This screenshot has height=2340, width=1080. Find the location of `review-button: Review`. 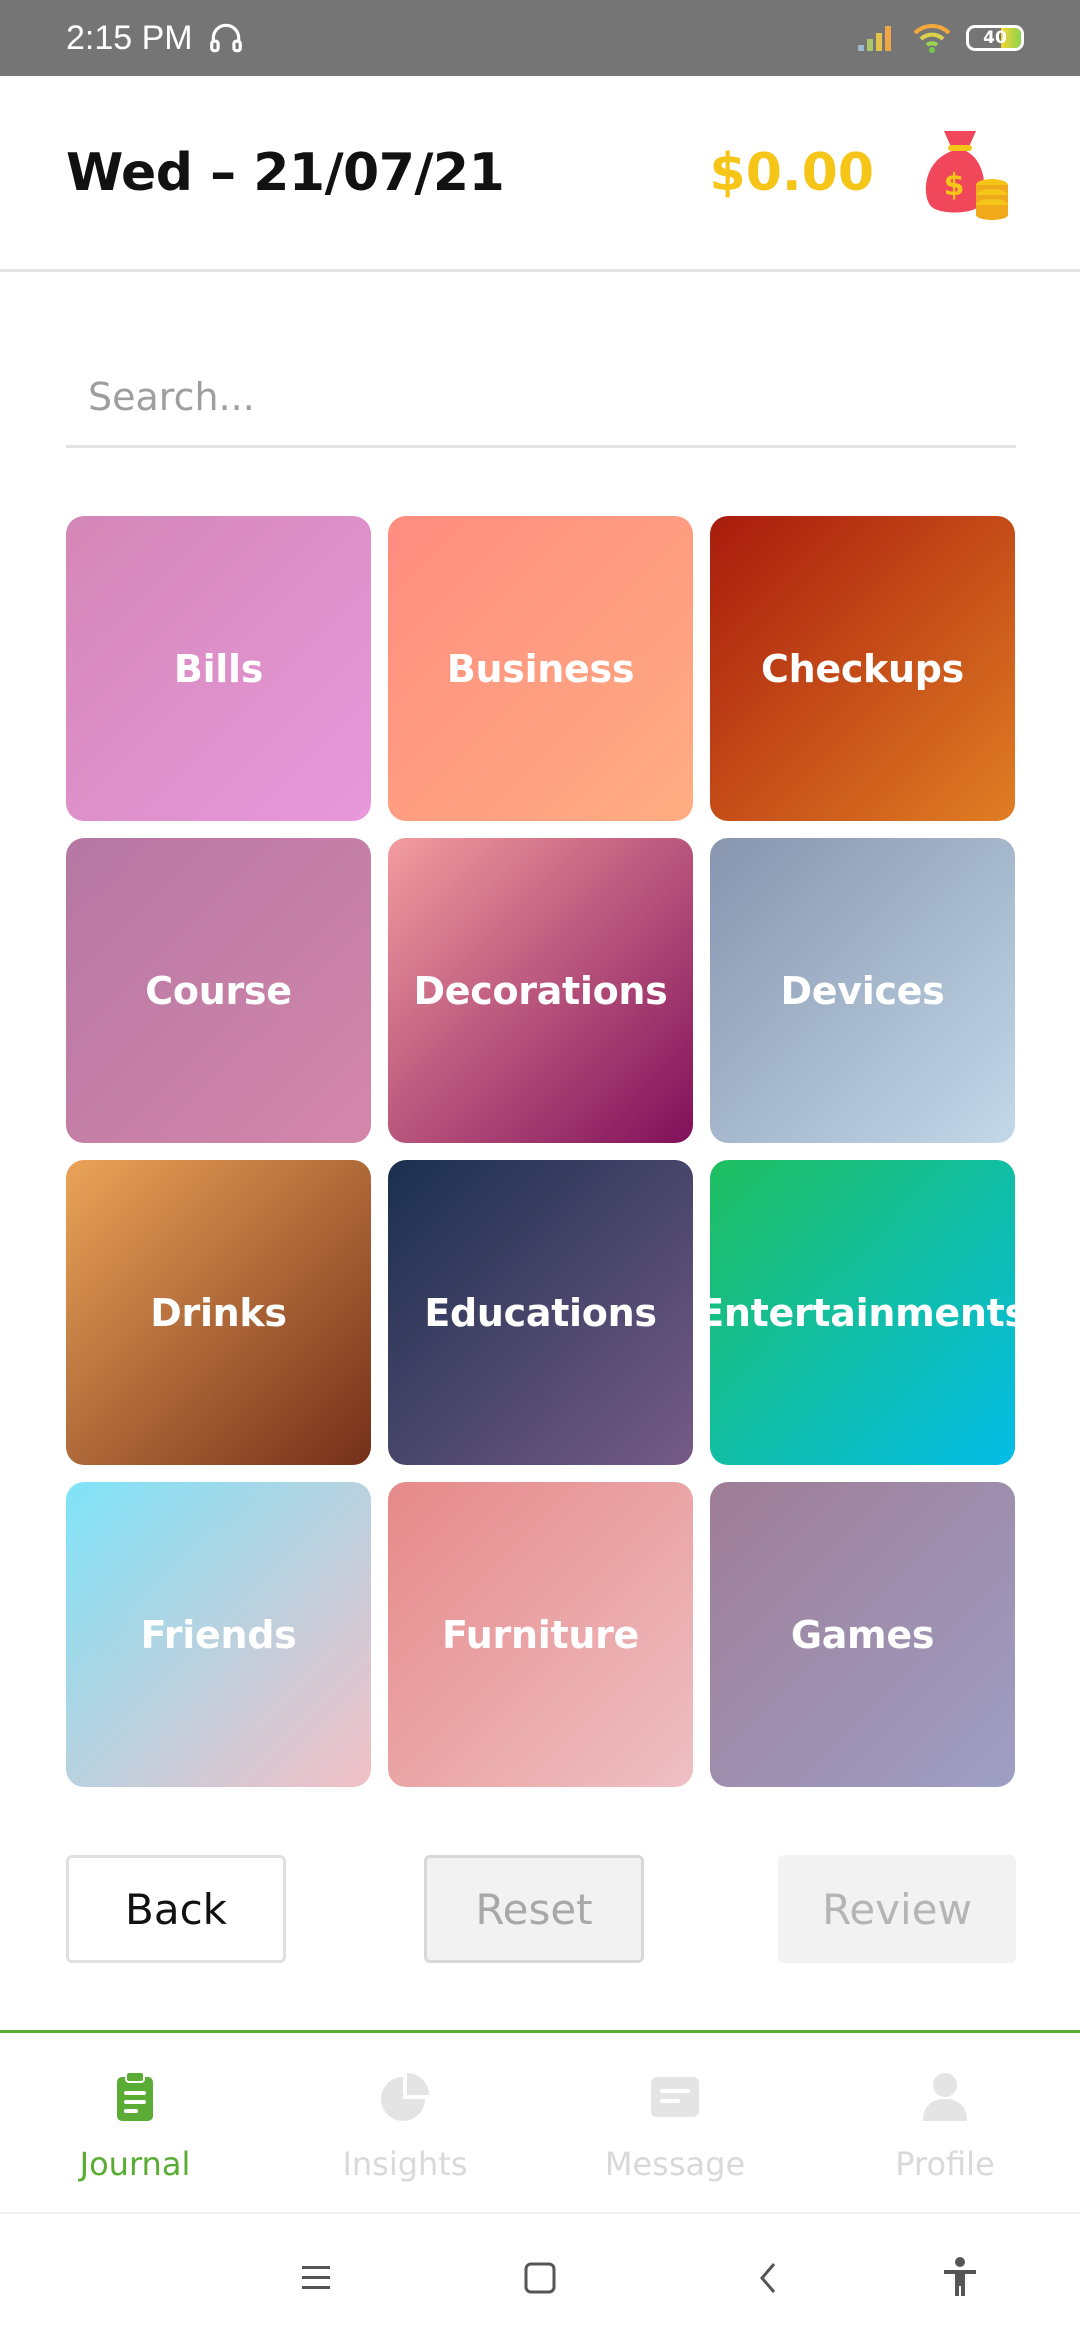

review-button: Review is located at coordinates (897, 1909).